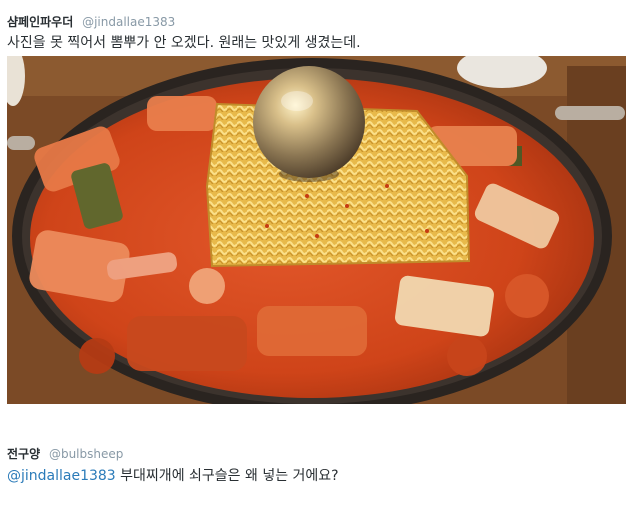 The height and width of the screenshot is (519, 636). Describe the element at coordinates (86, 454) in the screenshot. I see `tweet-2-handle: @bulbsheep` at that location.